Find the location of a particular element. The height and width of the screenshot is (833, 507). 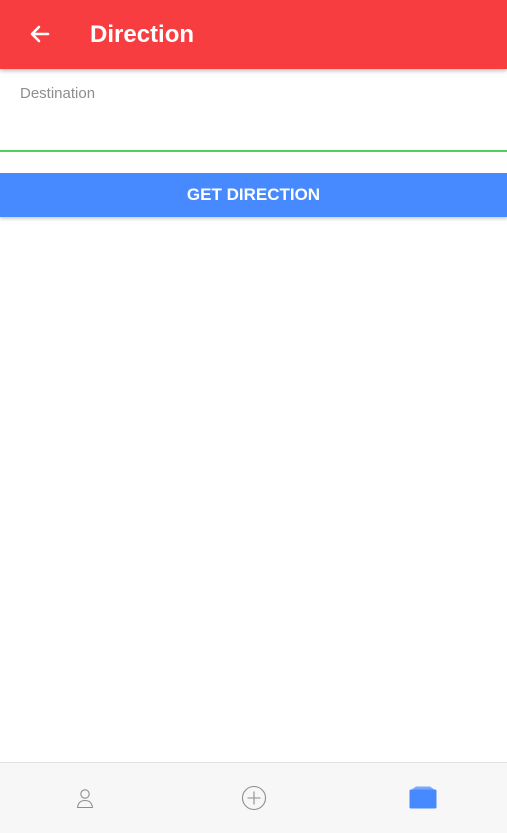

back-button is located at coordinates (40, 34).